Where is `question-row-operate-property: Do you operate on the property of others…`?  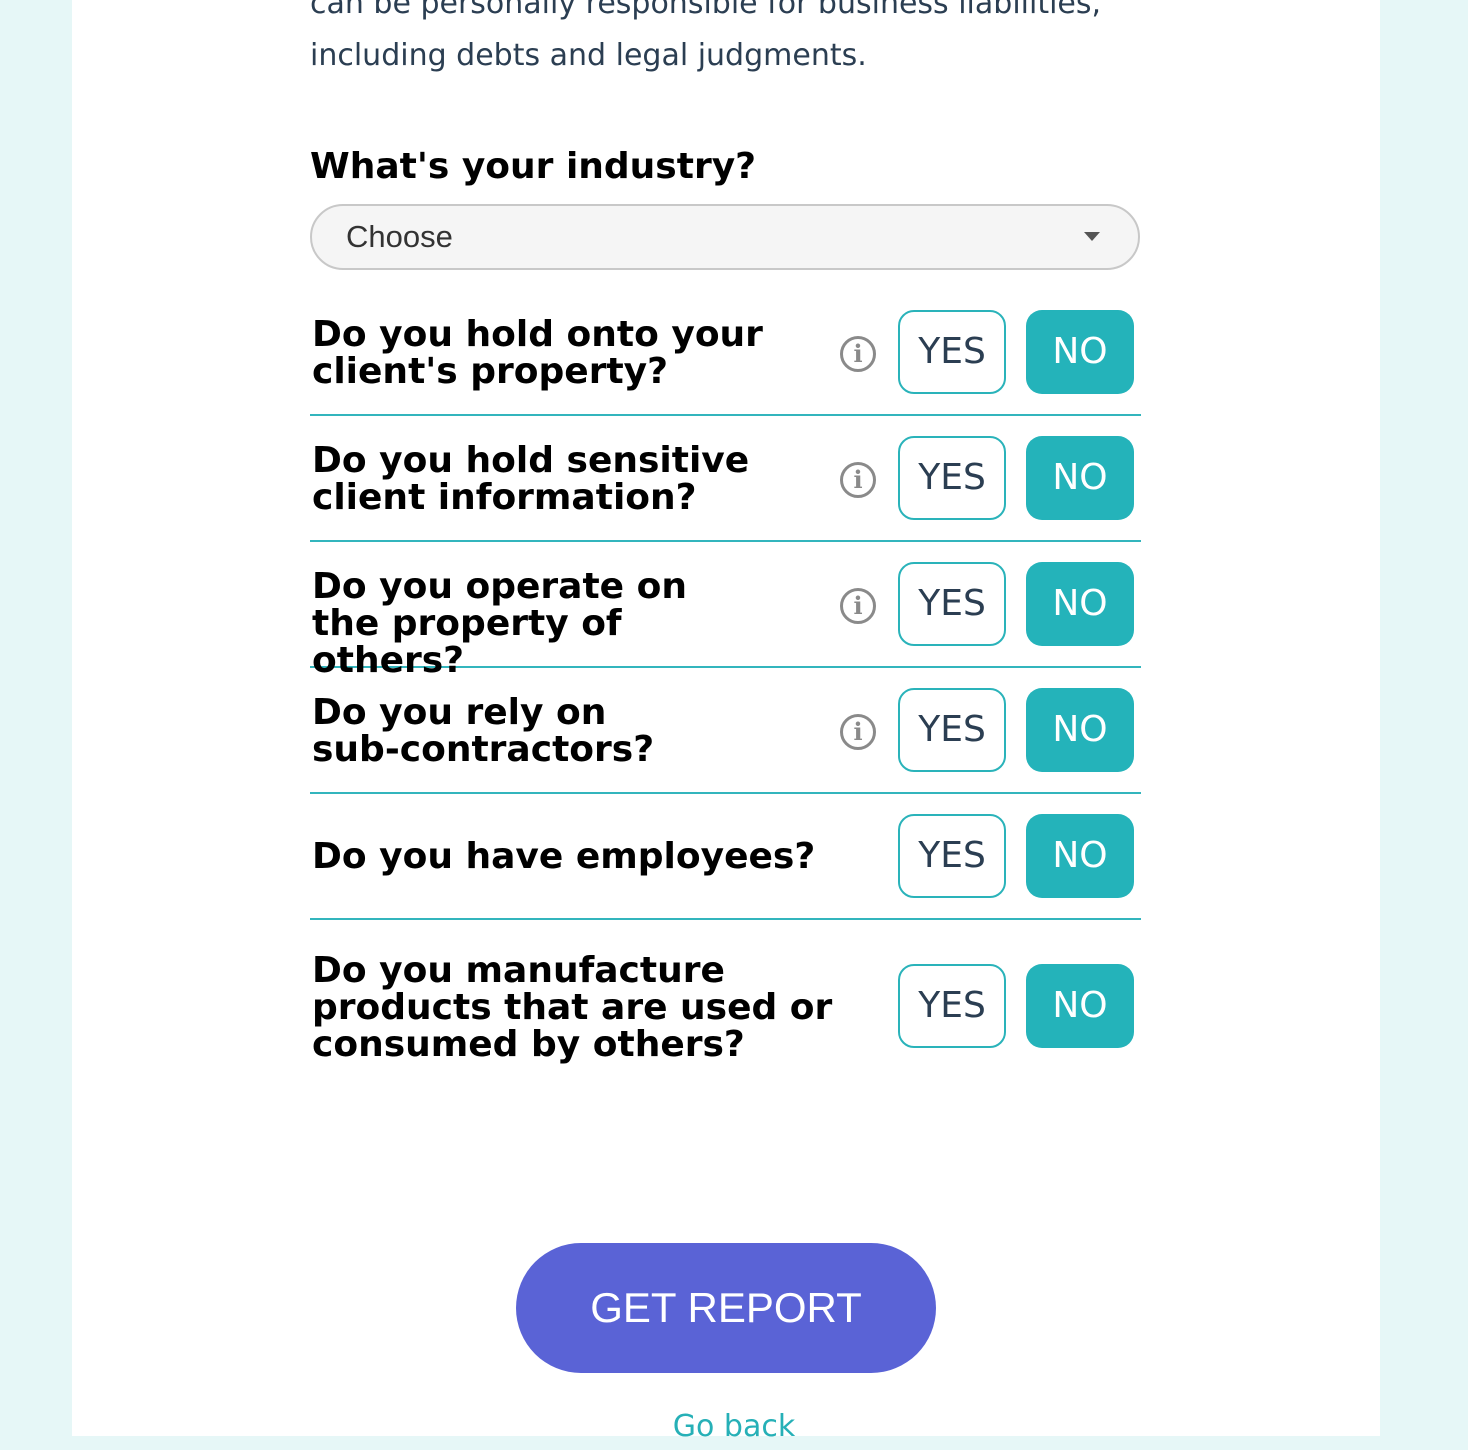
question-row-operate-property: Do you operate on the property of others… is located at coordinates (725, 610).